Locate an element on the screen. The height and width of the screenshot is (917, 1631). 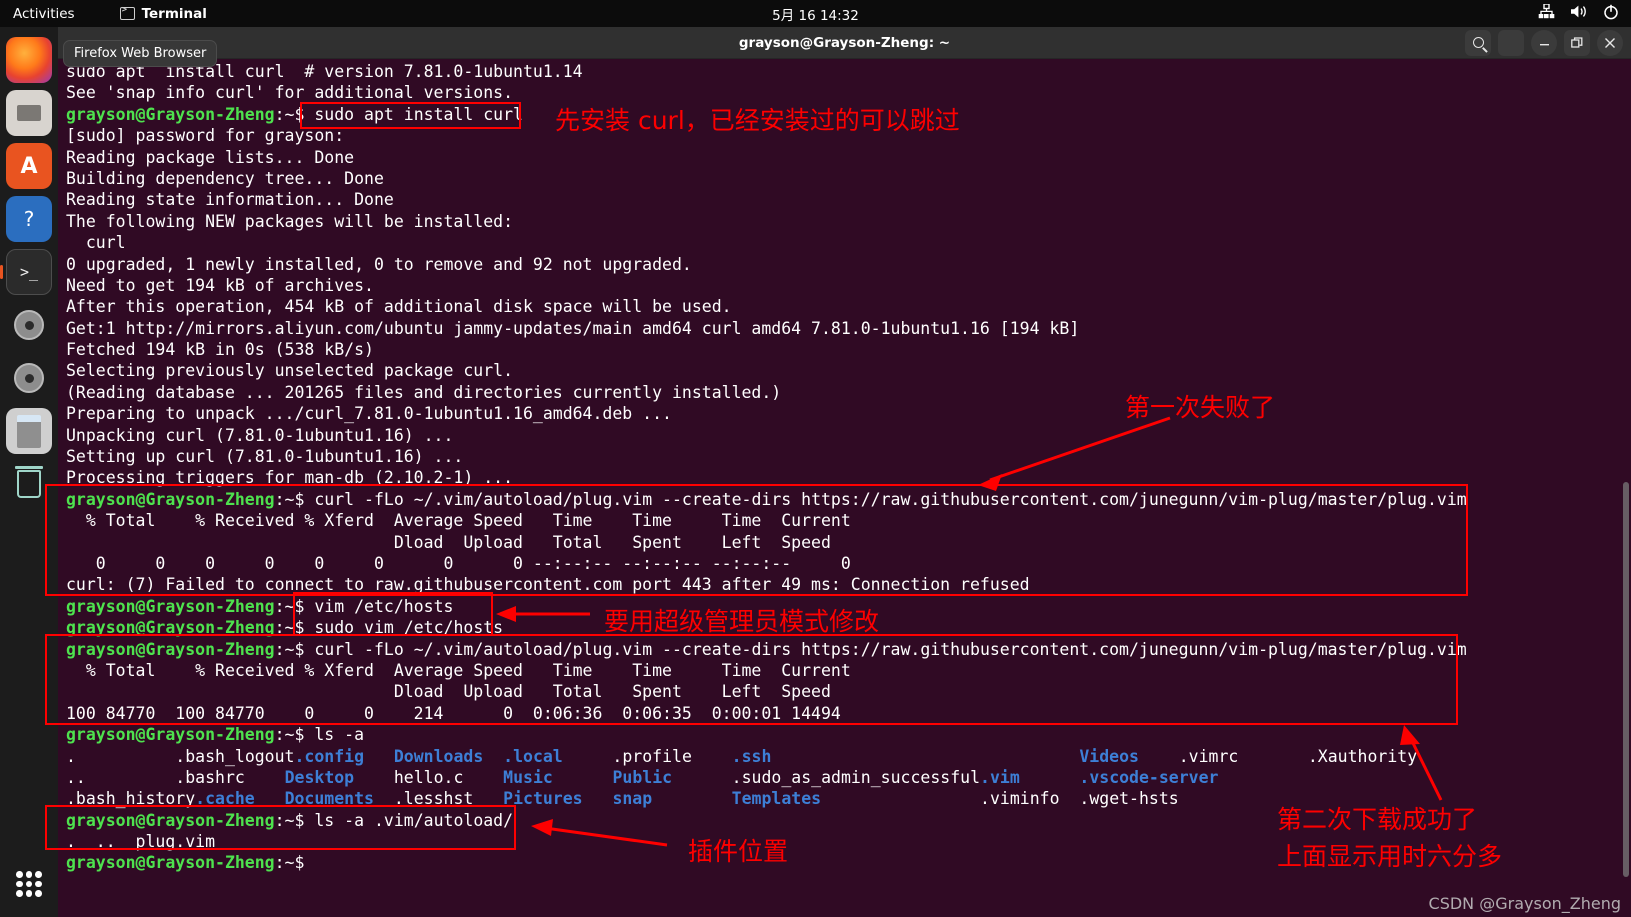
active-app-indicator: Terminal is located at coordinates (163, 13).